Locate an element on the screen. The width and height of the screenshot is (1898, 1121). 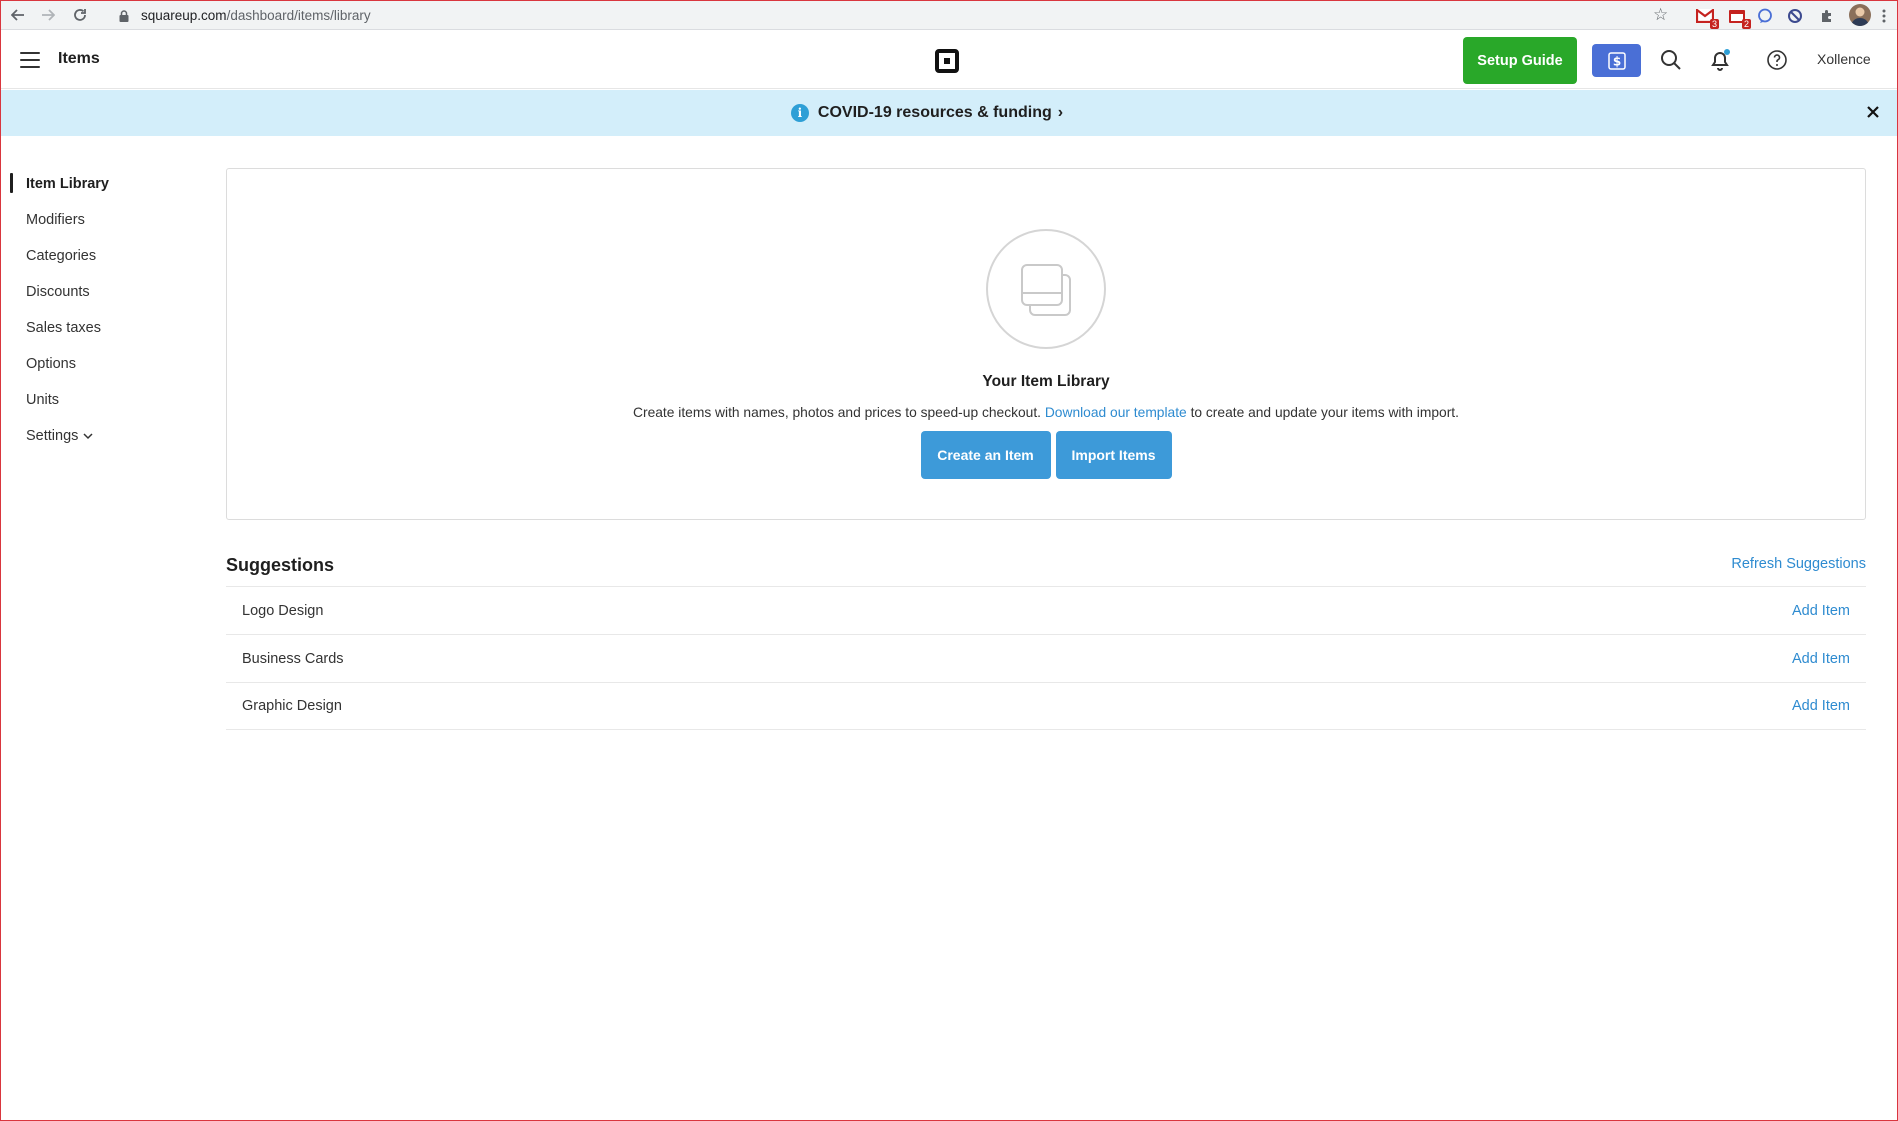
suggestion-row: Business Cards Add Item is located at coordinates (1046, 658).